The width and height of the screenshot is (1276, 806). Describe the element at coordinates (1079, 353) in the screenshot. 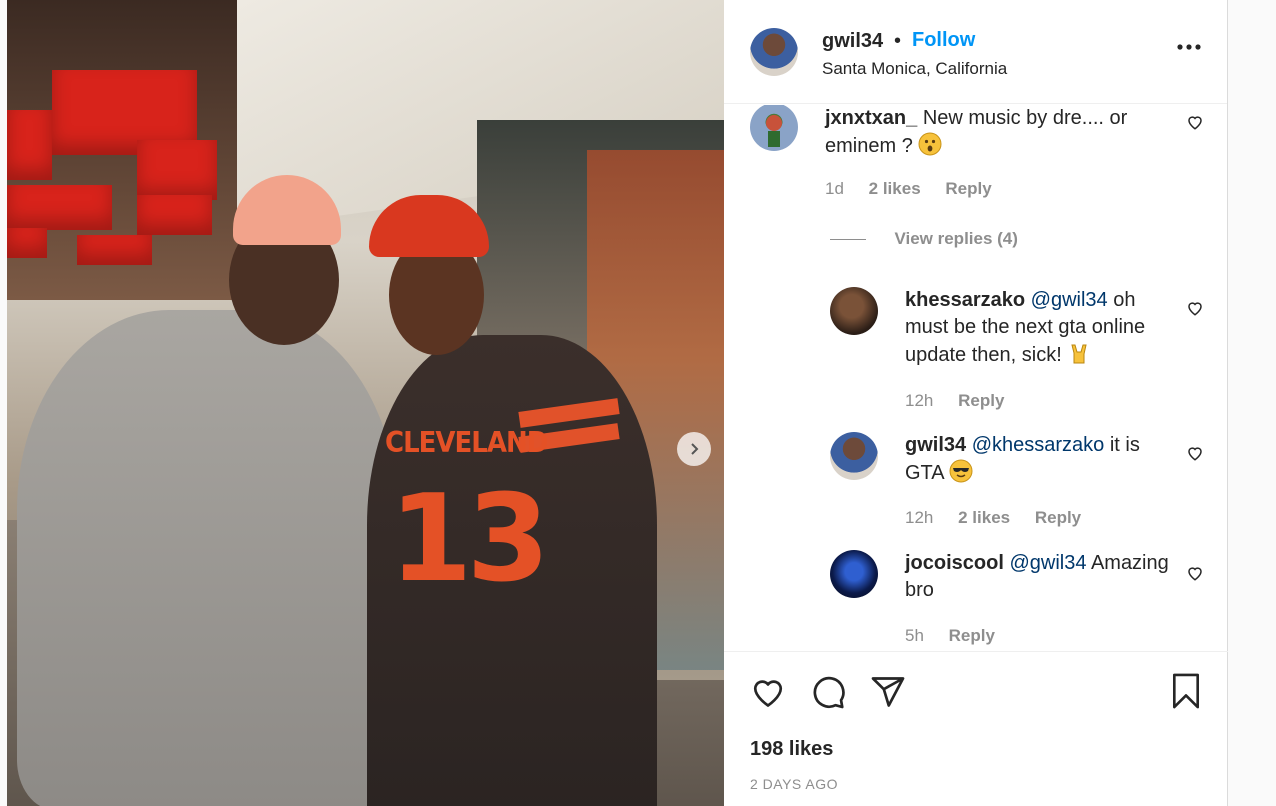

I see `sign-of-the-horns-emoji` at that location.